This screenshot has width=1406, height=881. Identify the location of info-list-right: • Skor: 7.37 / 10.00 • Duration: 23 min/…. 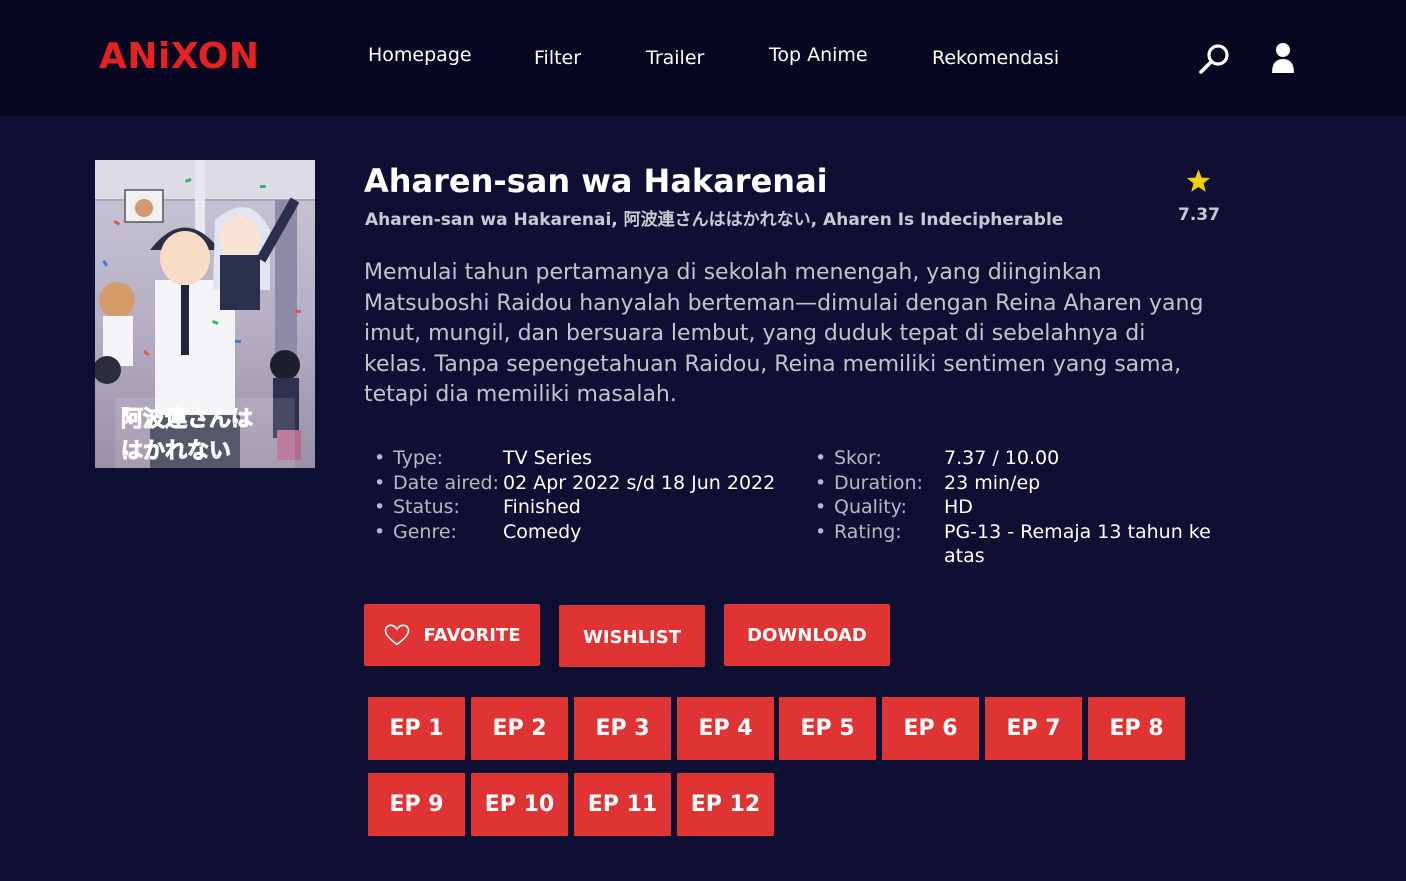
(1015, 507).